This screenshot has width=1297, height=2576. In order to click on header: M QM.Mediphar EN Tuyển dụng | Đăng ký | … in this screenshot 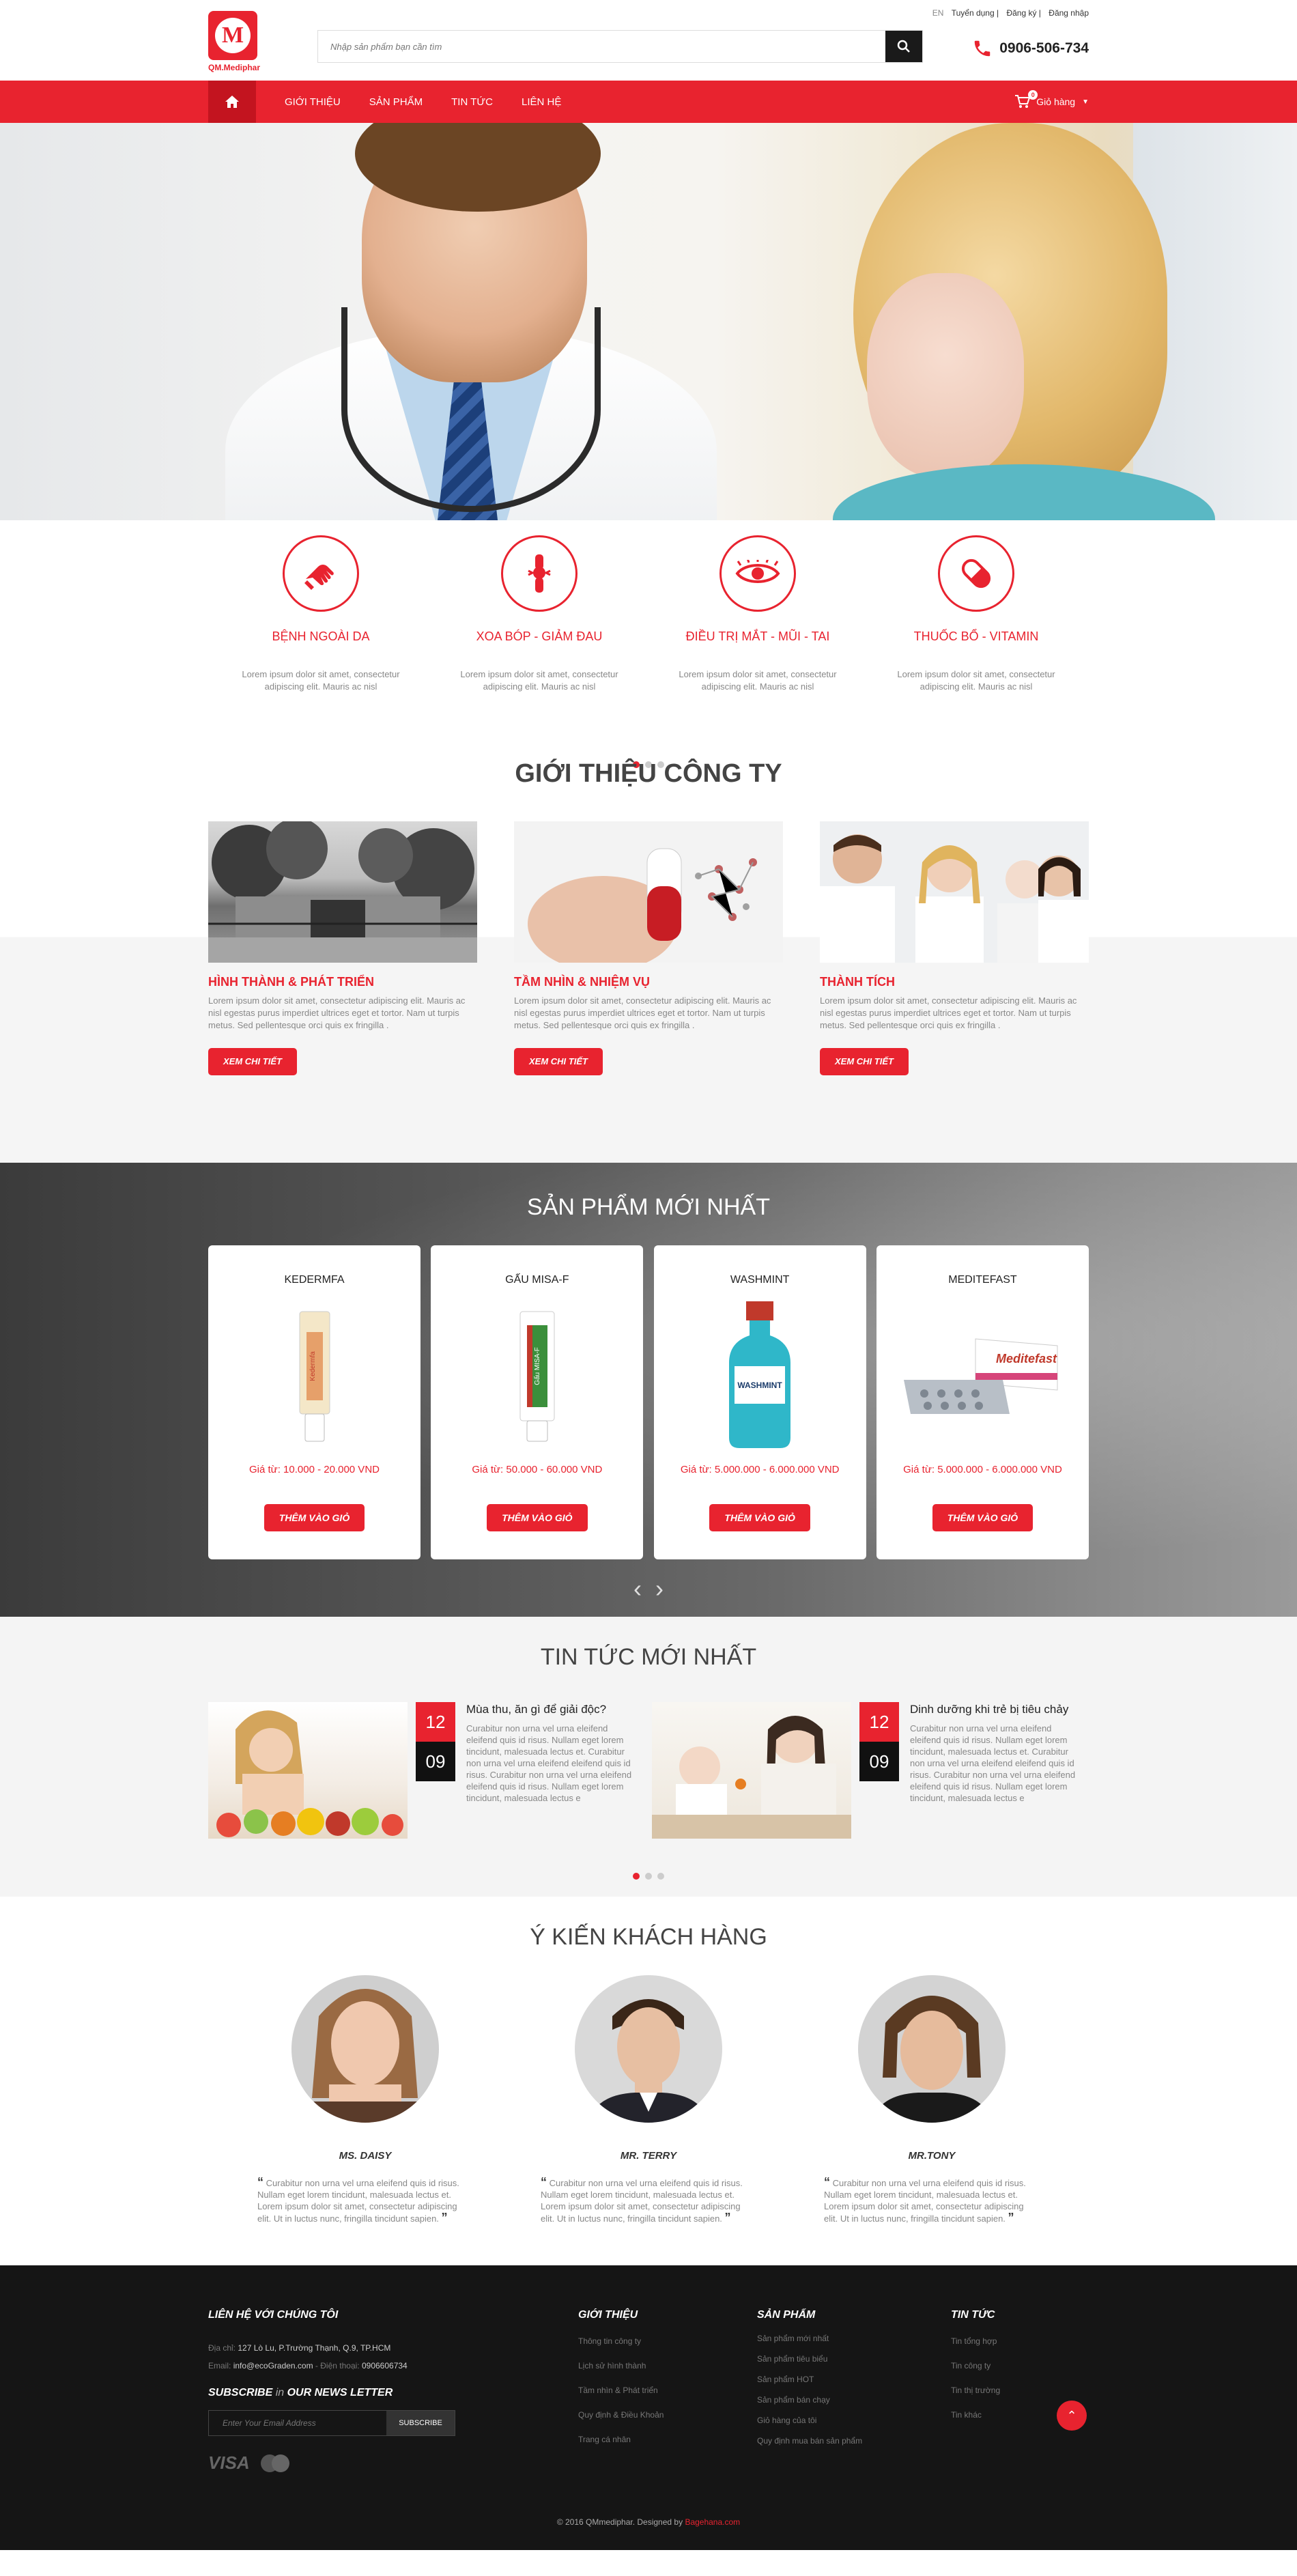, I will do `click(648, 40)`.